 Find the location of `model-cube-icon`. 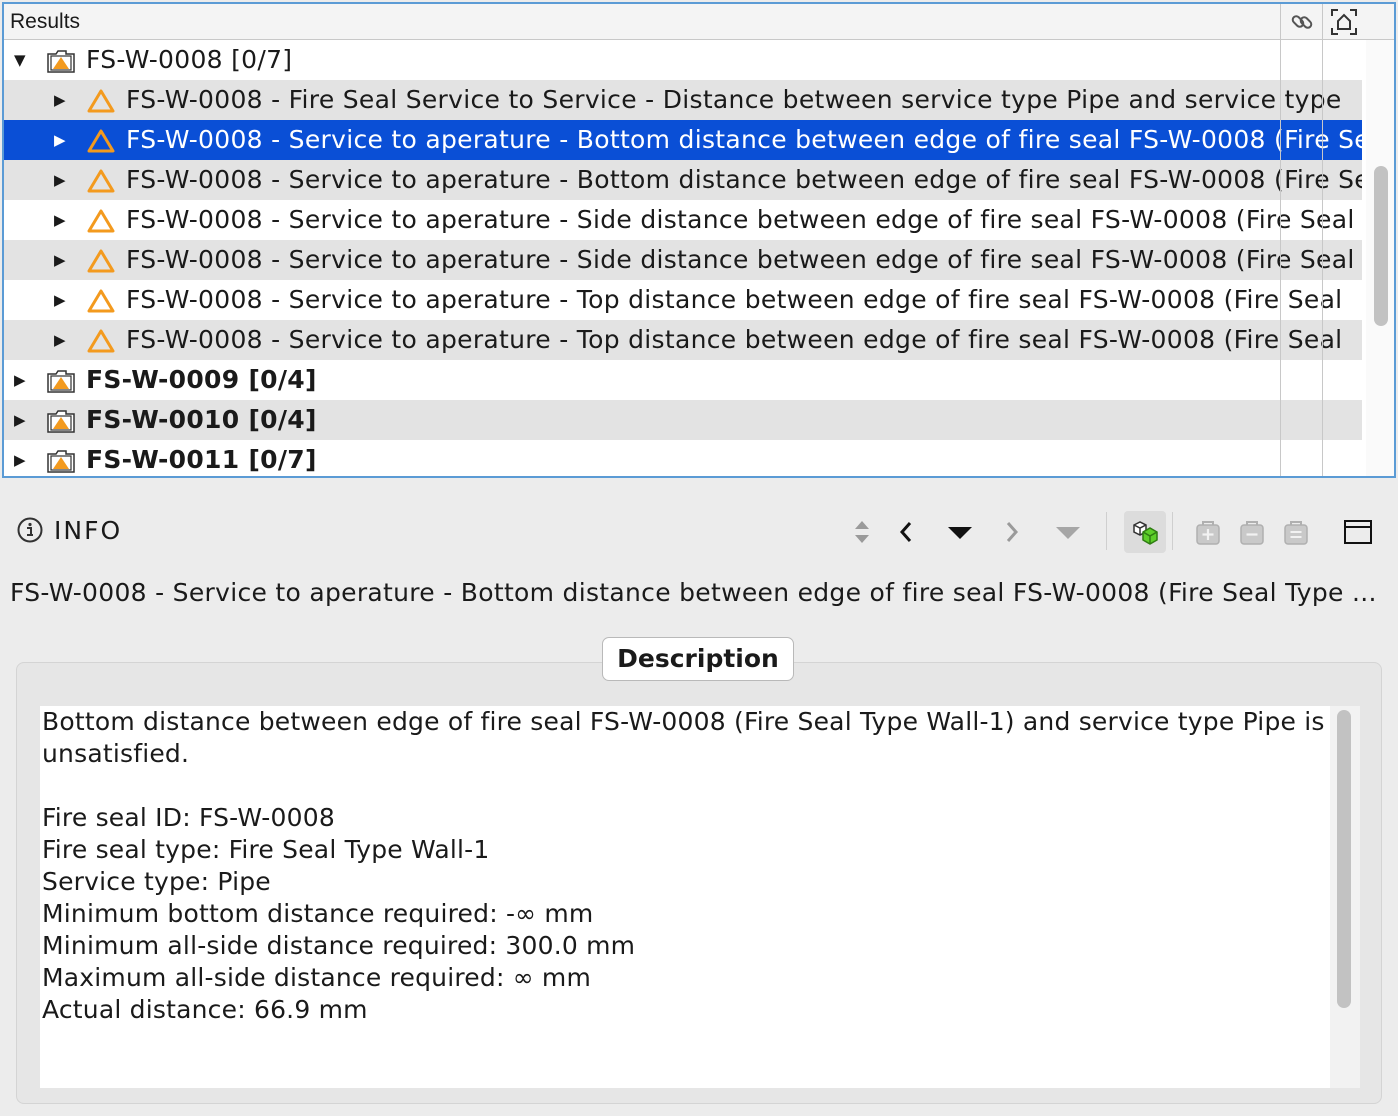

model-cube-icon is located at coordinates (1145, 533).